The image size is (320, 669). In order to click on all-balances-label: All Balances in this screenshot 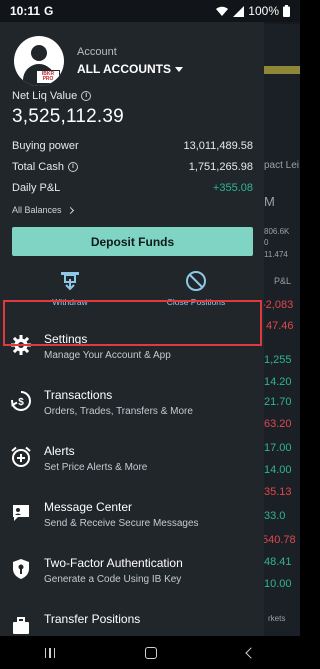, I will do `click(37, 210)`.